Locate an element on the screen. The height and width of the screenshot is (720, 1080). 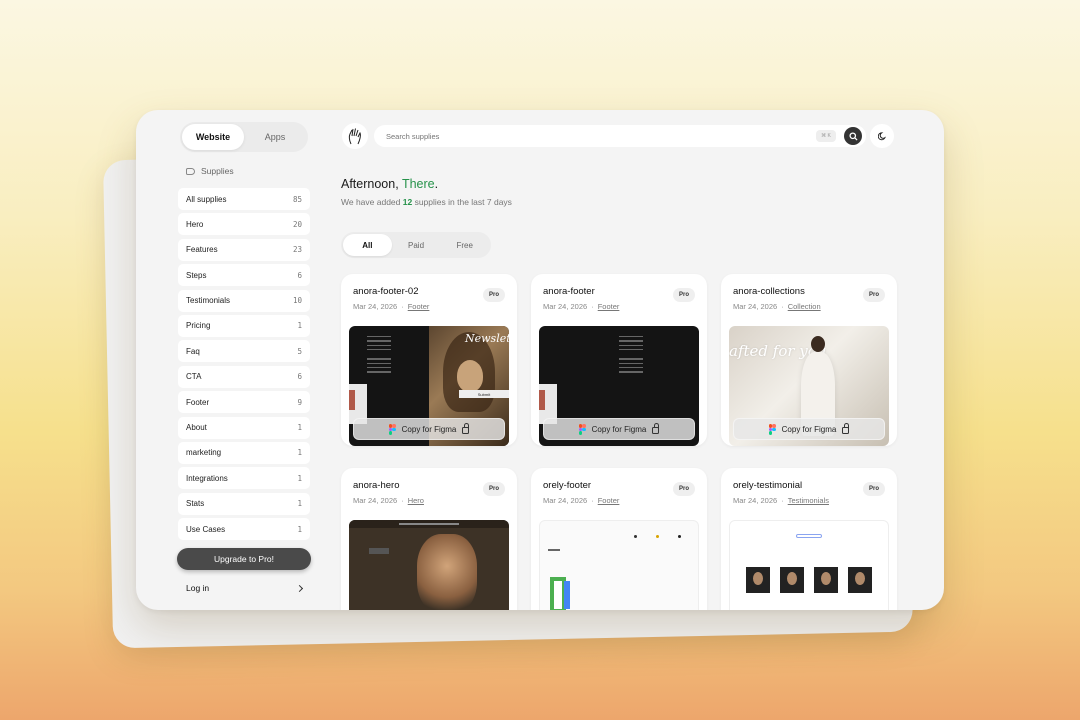
sidebar-item-count: 5 is located at coordinates (299, 351).